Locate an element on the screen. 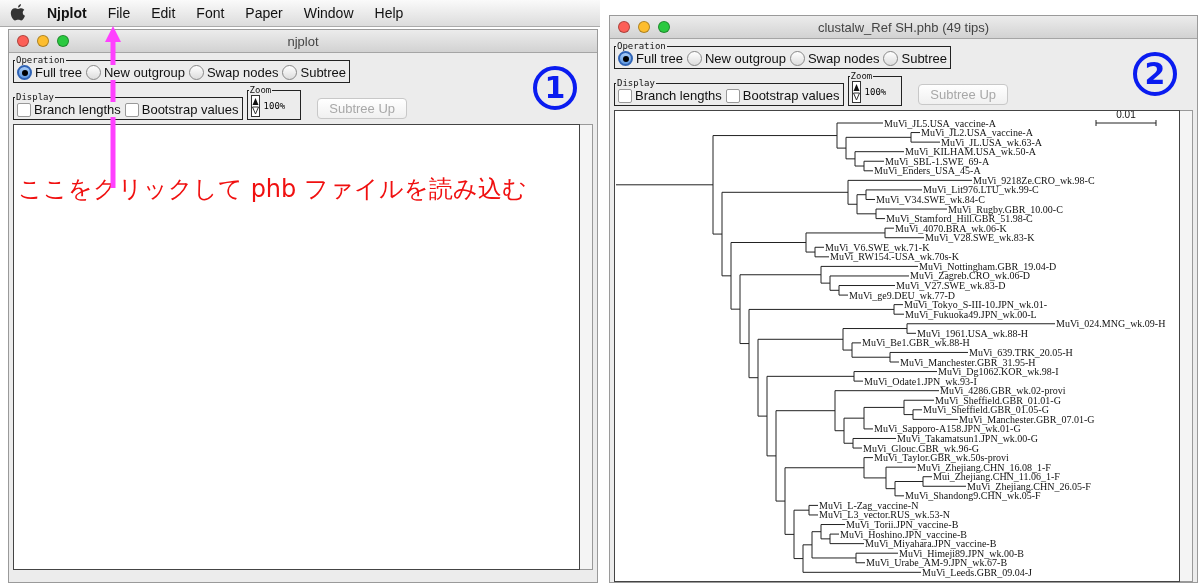  tip-label: MuVi_Lit976.LTU_wk.99-C is located at coordinates (981, 190).